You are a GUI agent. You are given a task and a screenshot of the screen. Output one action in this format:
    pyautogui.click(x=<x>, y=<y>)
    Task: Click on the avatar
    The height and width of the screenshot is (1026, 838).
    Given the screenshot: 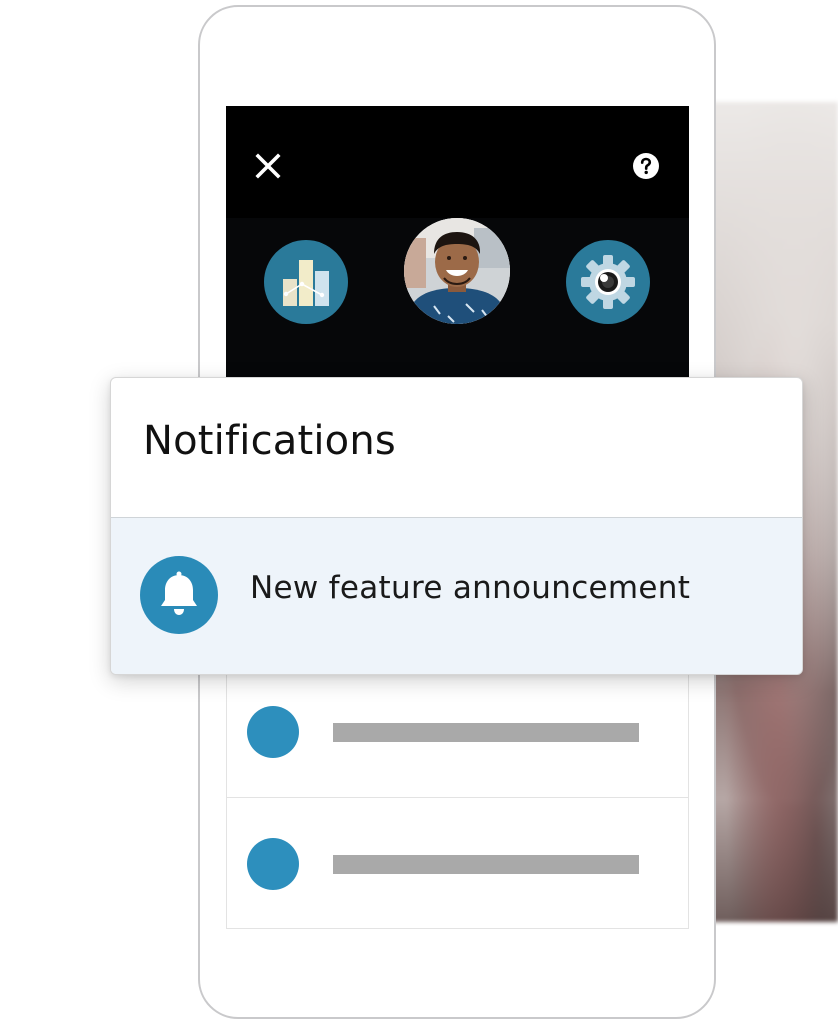 What is the action you would take?
    pyautogui.click(x=457, y=271)
    